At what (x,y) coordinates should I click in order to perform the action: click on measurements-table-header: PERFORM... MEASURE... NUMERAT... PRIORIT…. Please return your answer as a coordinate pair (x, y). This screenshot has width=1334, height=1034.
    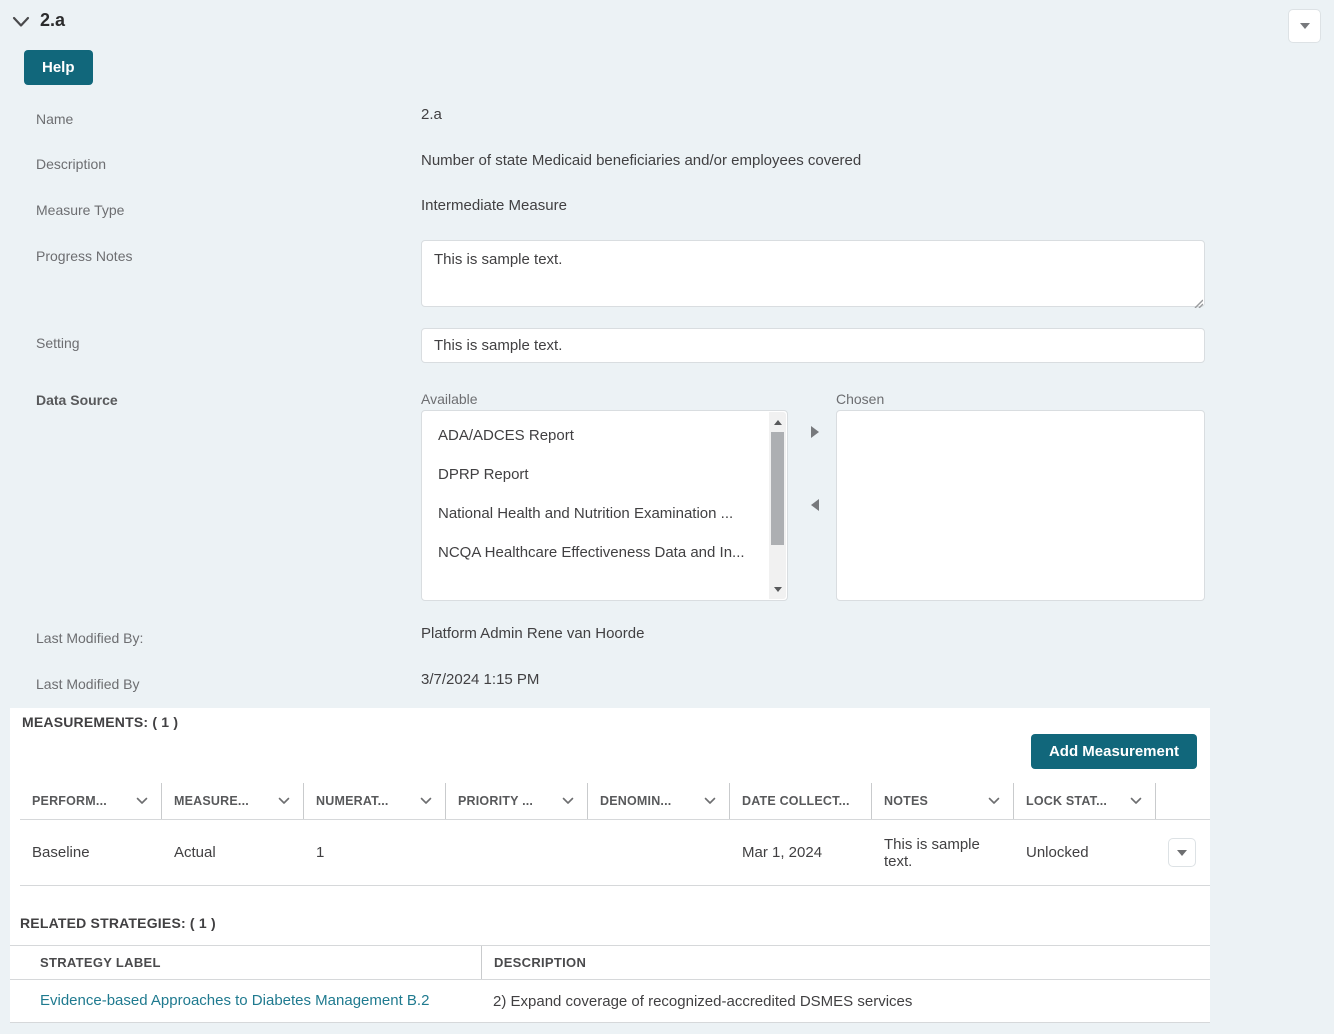
    Looking at the image, I should click on (615, 801).